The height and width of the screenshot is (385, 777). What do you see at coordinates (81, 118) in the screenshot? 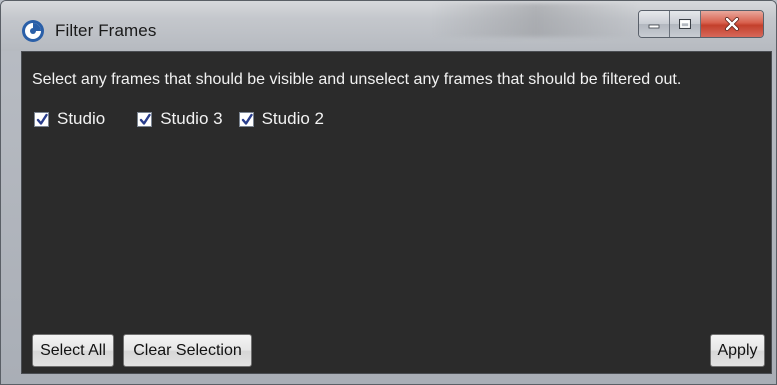
I see `frame-label-studio: Studio` at bounding box center [81, 118].